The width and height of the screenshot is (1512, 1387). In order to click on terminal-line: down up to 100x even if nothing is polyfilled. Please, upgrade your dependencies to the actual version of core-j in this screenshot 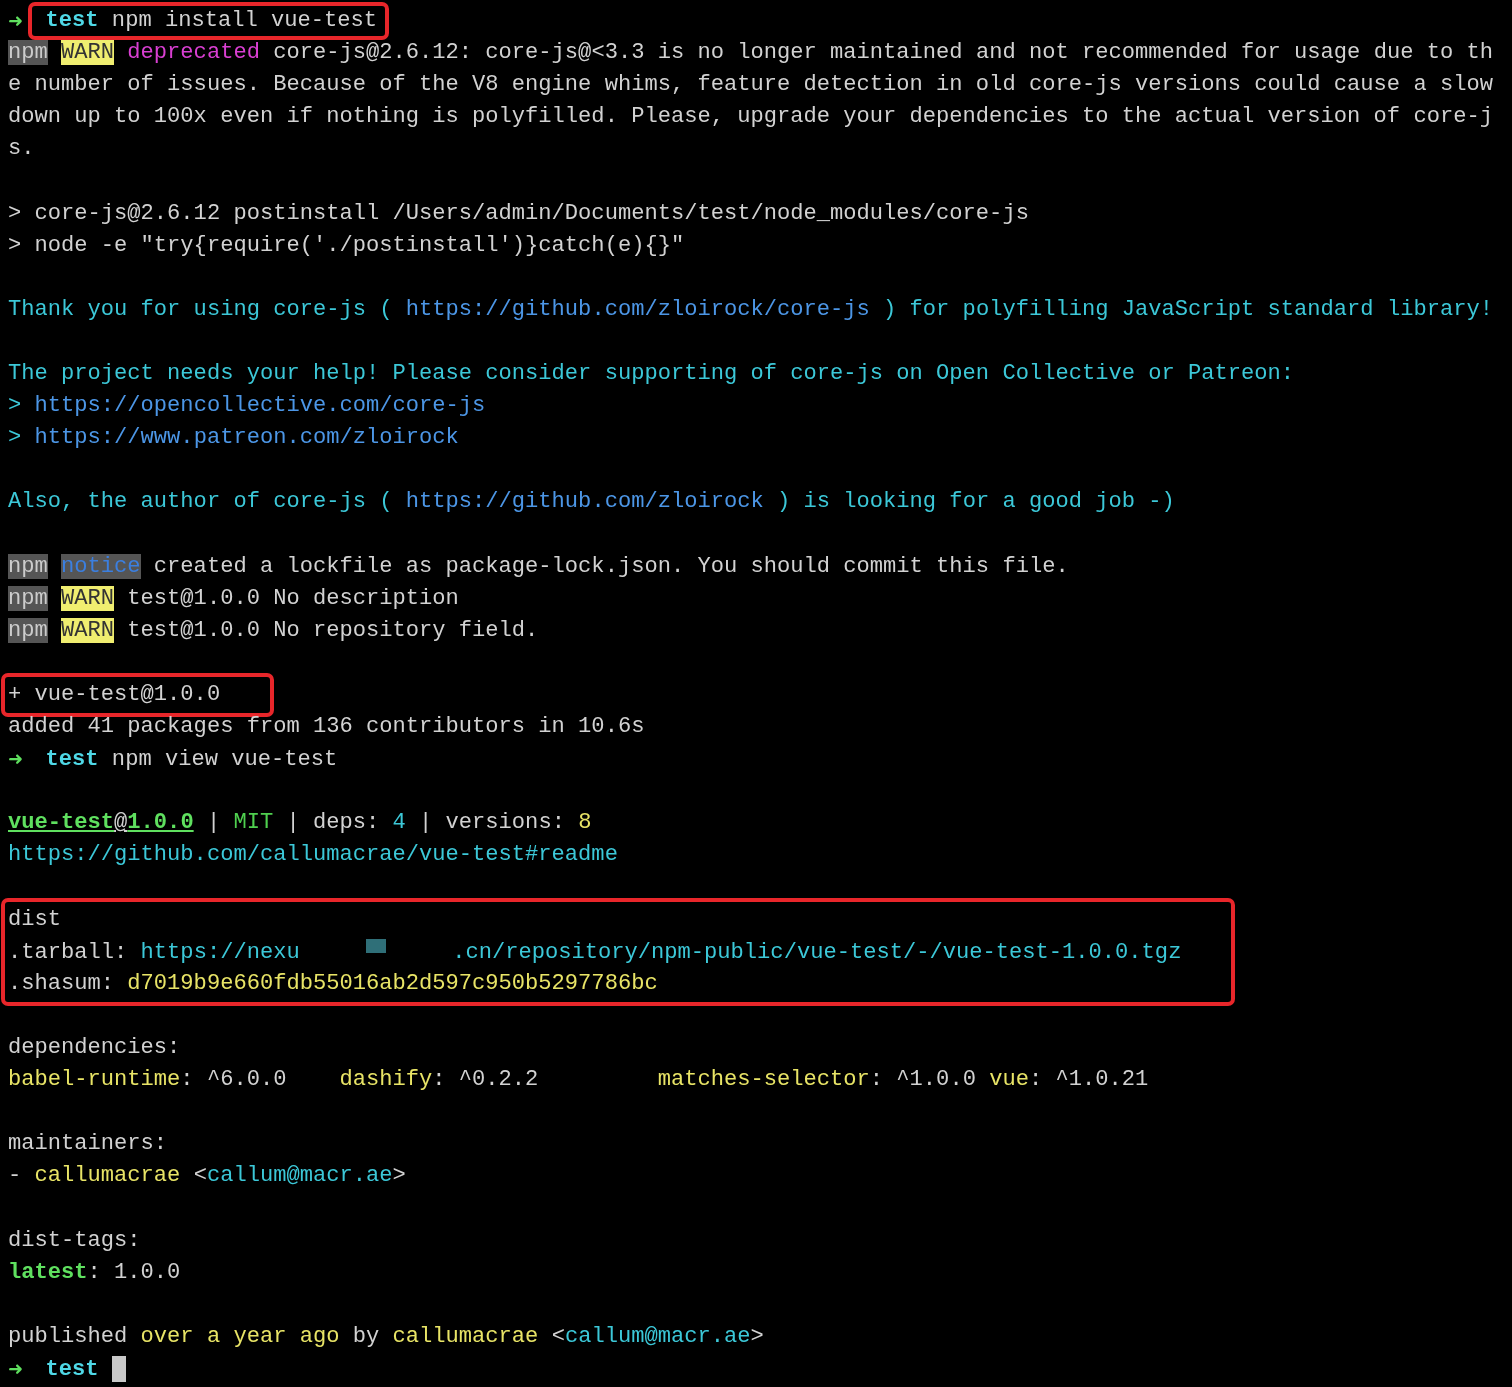, I will do `click(750, 117)`.